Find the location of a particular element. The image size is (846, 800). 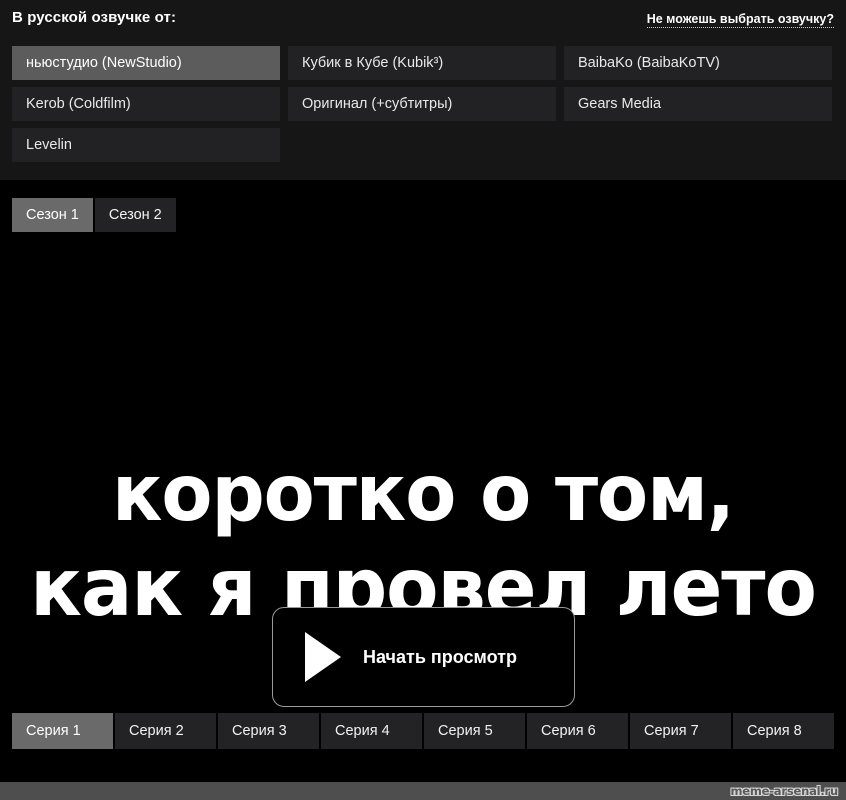

voiceover-option-original: Оригинал (+субтитры) is located at coordinates (422, 104).